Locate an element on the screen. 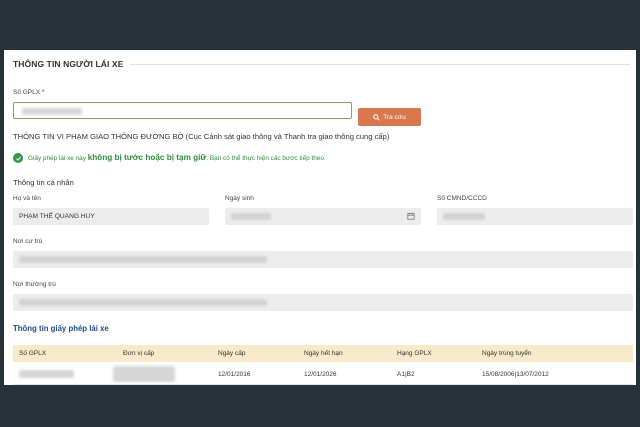 The width and height of the screenshot is (640, 427). redacted-id is located at coordinates (464, 216).